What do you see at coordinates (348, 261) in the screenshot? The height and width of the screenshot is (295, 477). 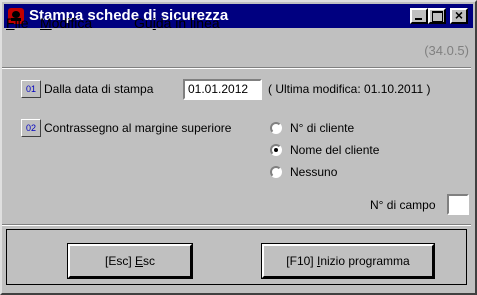 I see `start-program-button: [F10] Inizio programma` at bounding box center [348, 261].